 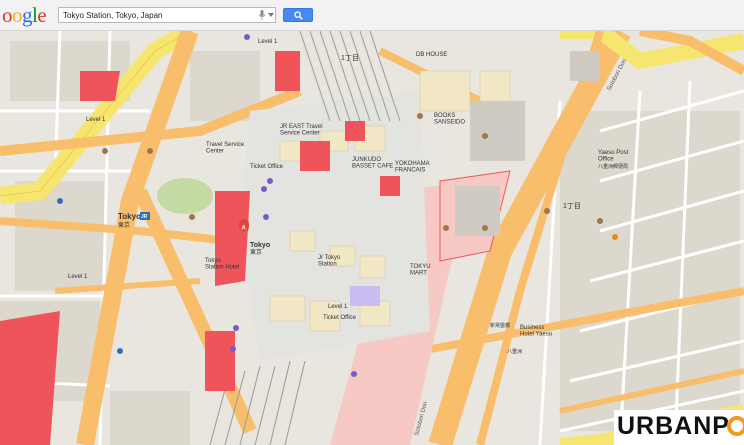 I want to click on label-chome-1-left: 1丁目, so click(x=350, y=58).